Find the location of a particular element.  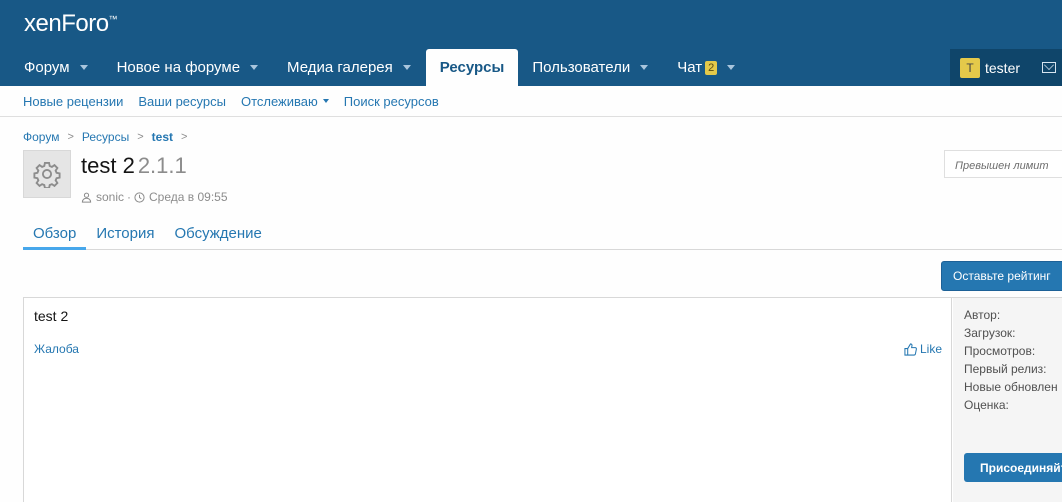

envelope-icon is located at coordinates (1049, 67).